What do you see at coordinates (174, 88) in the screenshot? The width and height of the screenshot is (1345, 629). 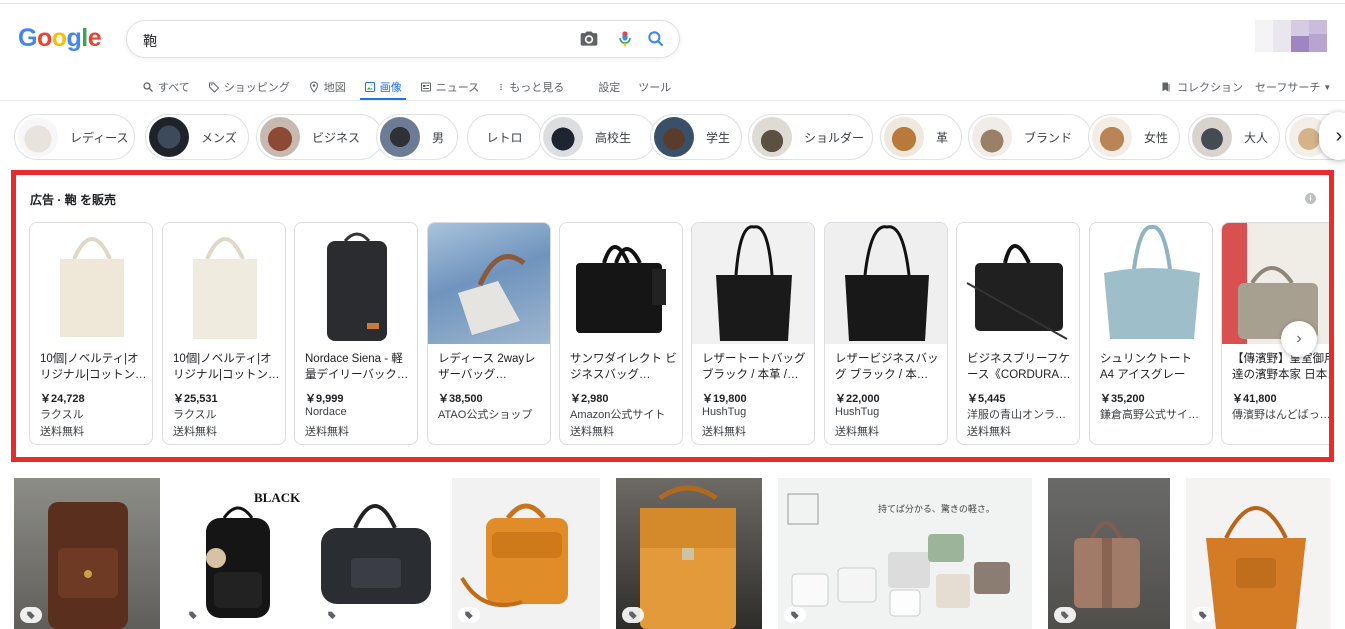 I see `tab-label: すべて` at bounding box center [174, 88].